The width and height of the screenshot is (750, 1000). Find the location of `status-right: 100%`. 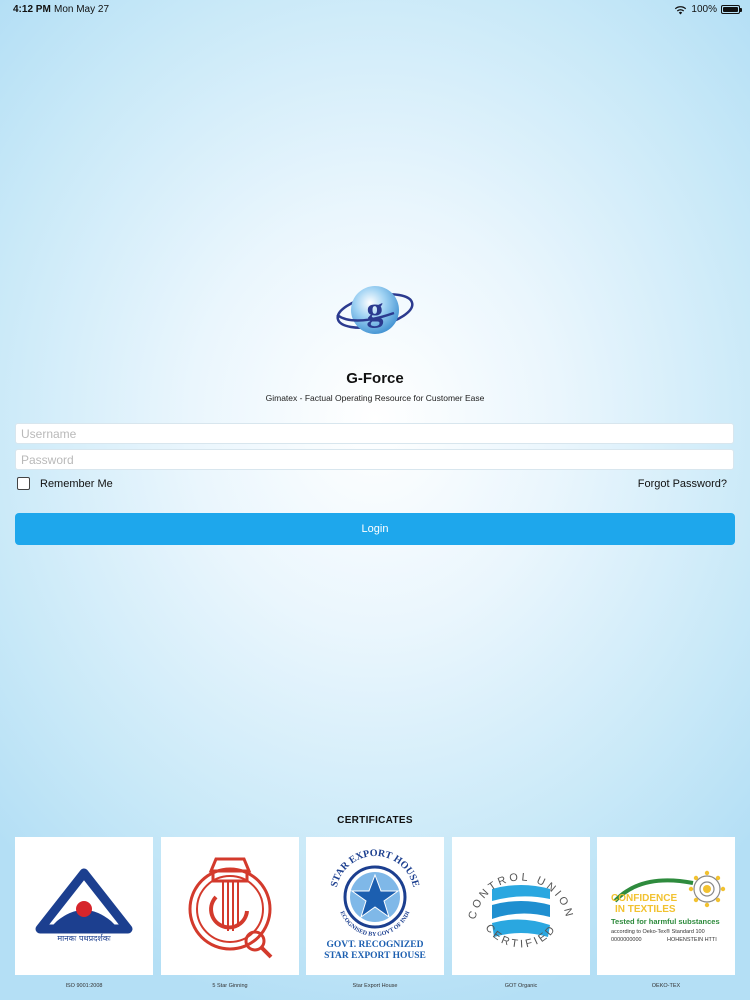

status-right: 100% is located at coordinates (708, 9).